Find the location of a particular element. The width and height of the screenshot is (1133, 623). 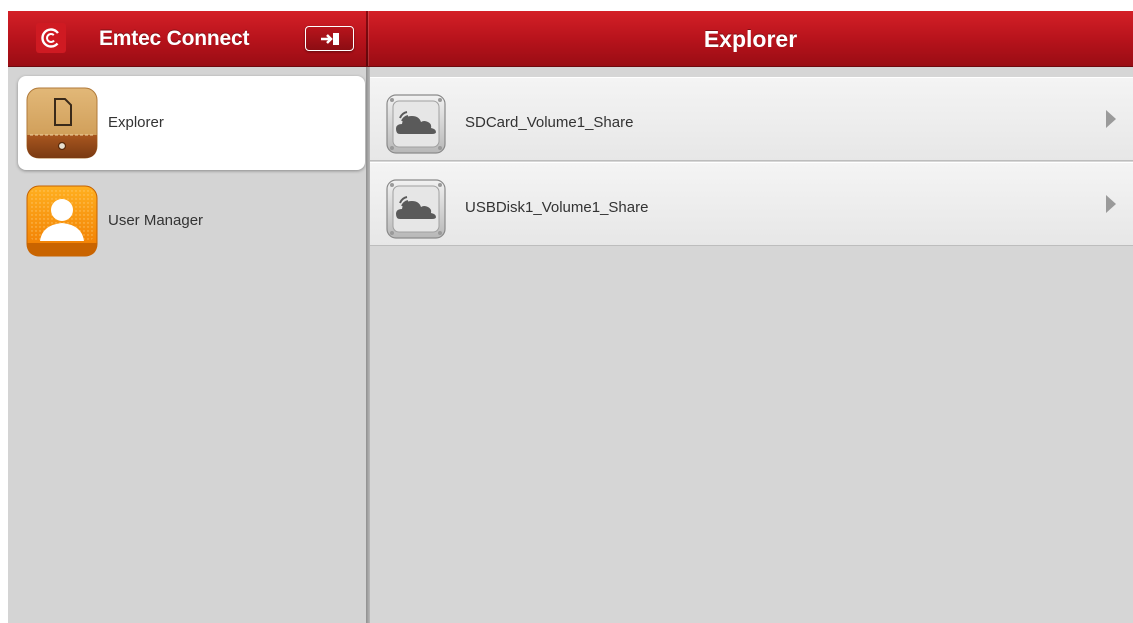

logout-icon is located at coordinates (329, 38).